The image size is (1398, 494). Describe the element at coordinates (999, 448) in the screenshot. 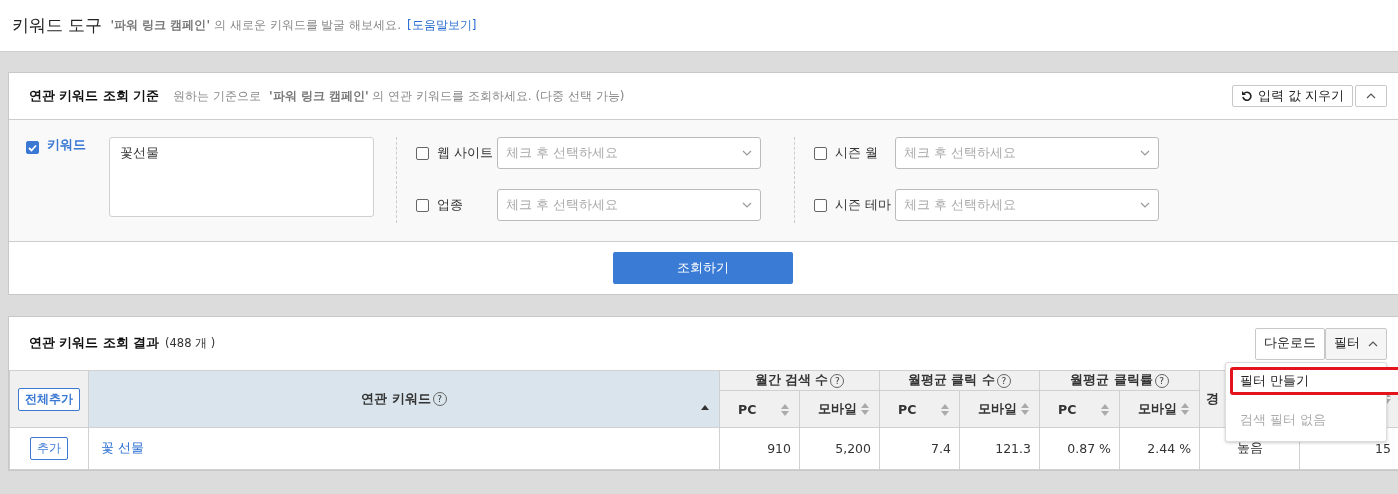

I see `table-cell: 121.3` at that location.